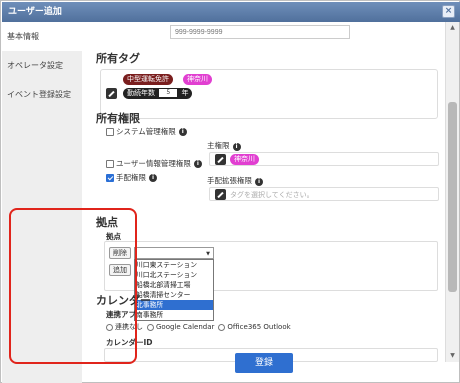 This screenshot has height=383, width=460. What do you see at coordinates (220, 194) in the screenshot?
I see `edit-sub-perm-icon` at bounding box center [220, 194].